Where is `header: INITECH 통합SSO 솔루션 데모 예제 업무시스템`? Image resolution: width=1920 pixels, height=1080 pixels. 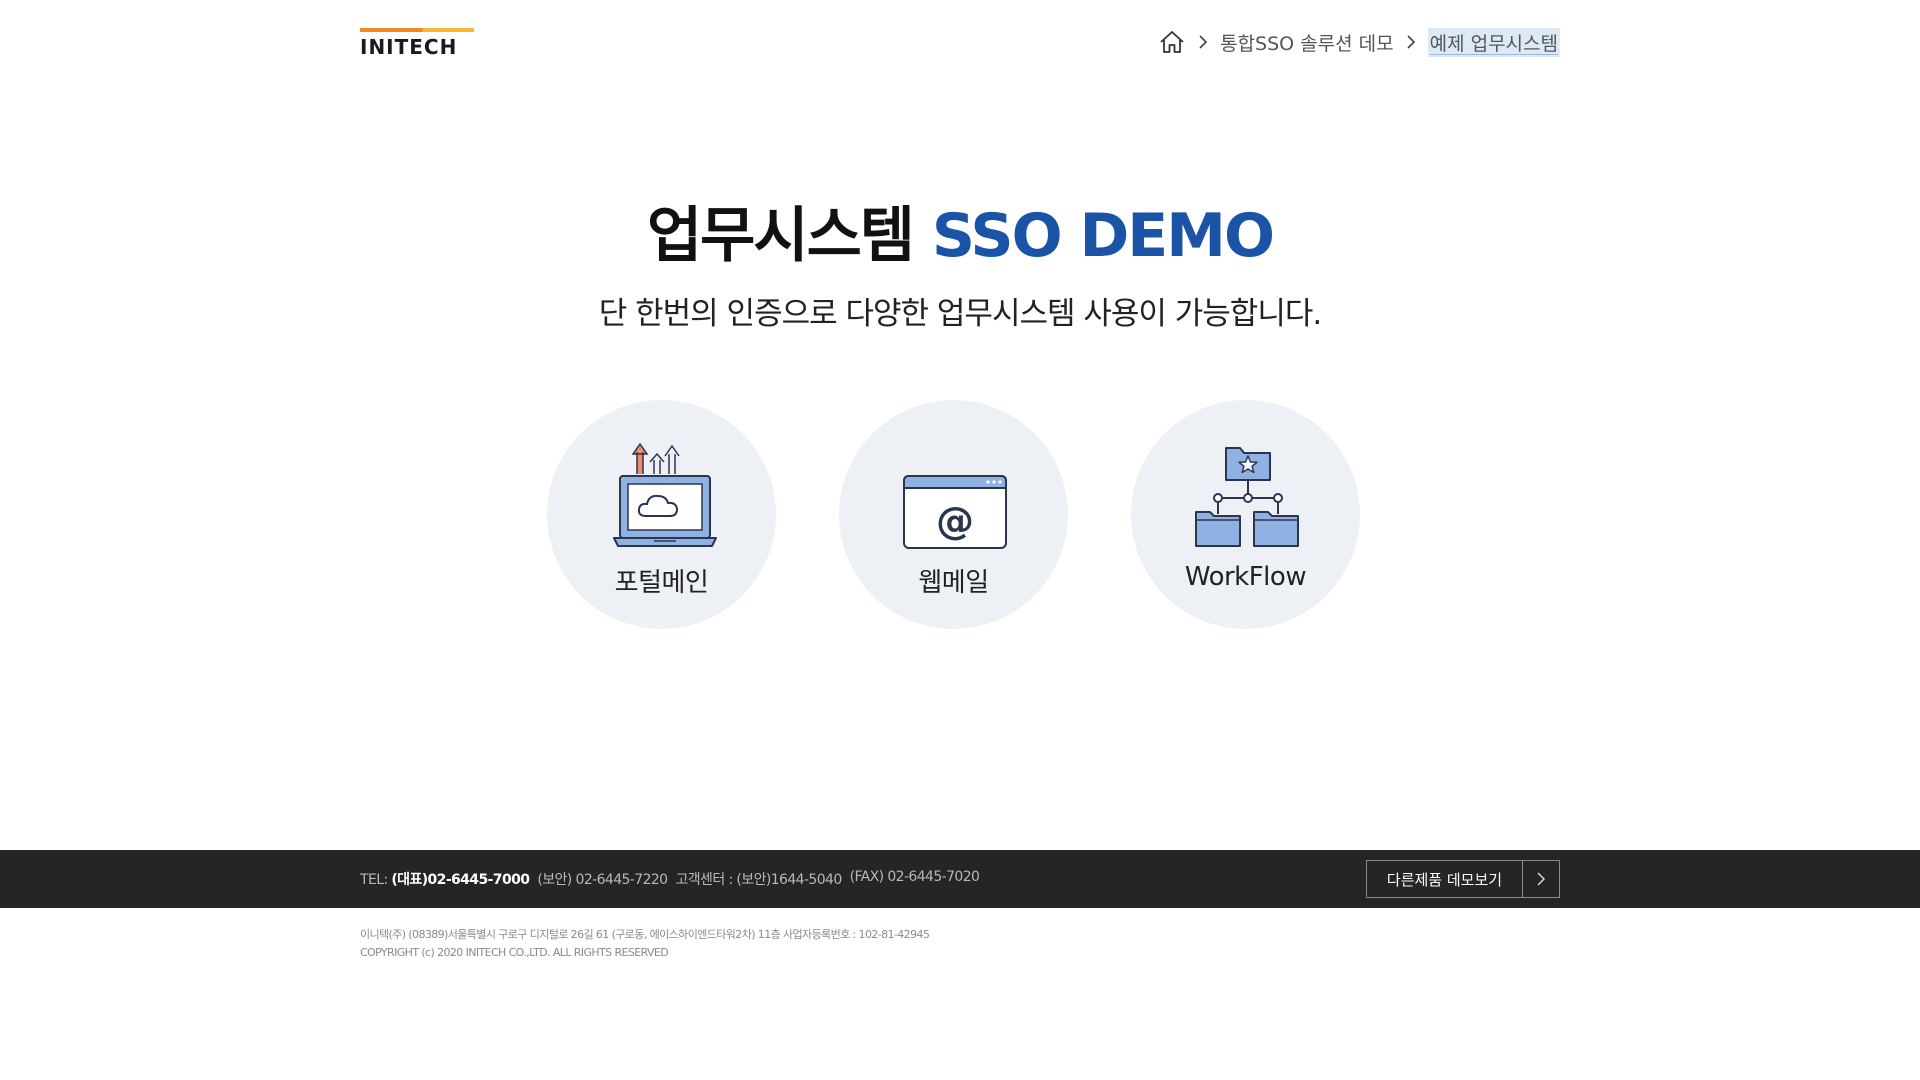
header: INITECH 통합SSO 솔루션 데모 예제 업무시스템 is located at coordinates (960, 42).